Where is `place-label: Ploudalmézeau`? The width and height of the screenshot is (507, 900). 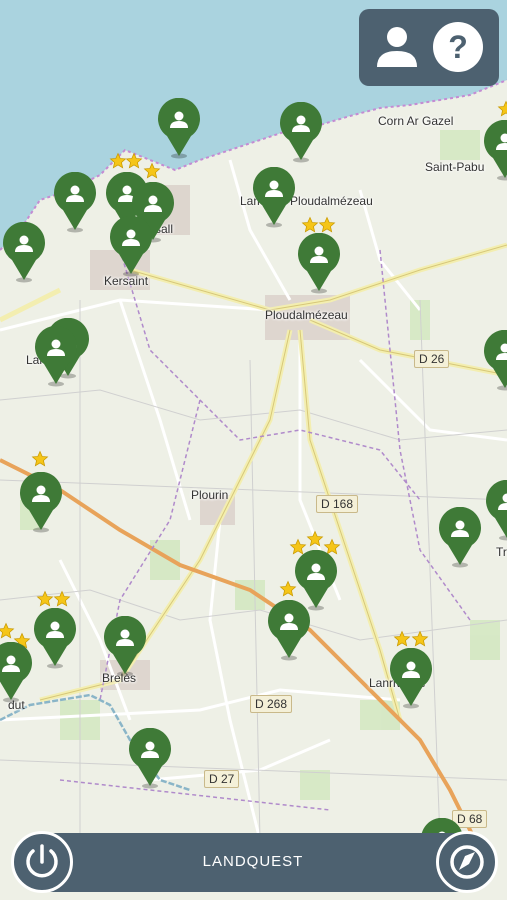
place-label: Ploudalmézeau is located at coordinates (306, 315).